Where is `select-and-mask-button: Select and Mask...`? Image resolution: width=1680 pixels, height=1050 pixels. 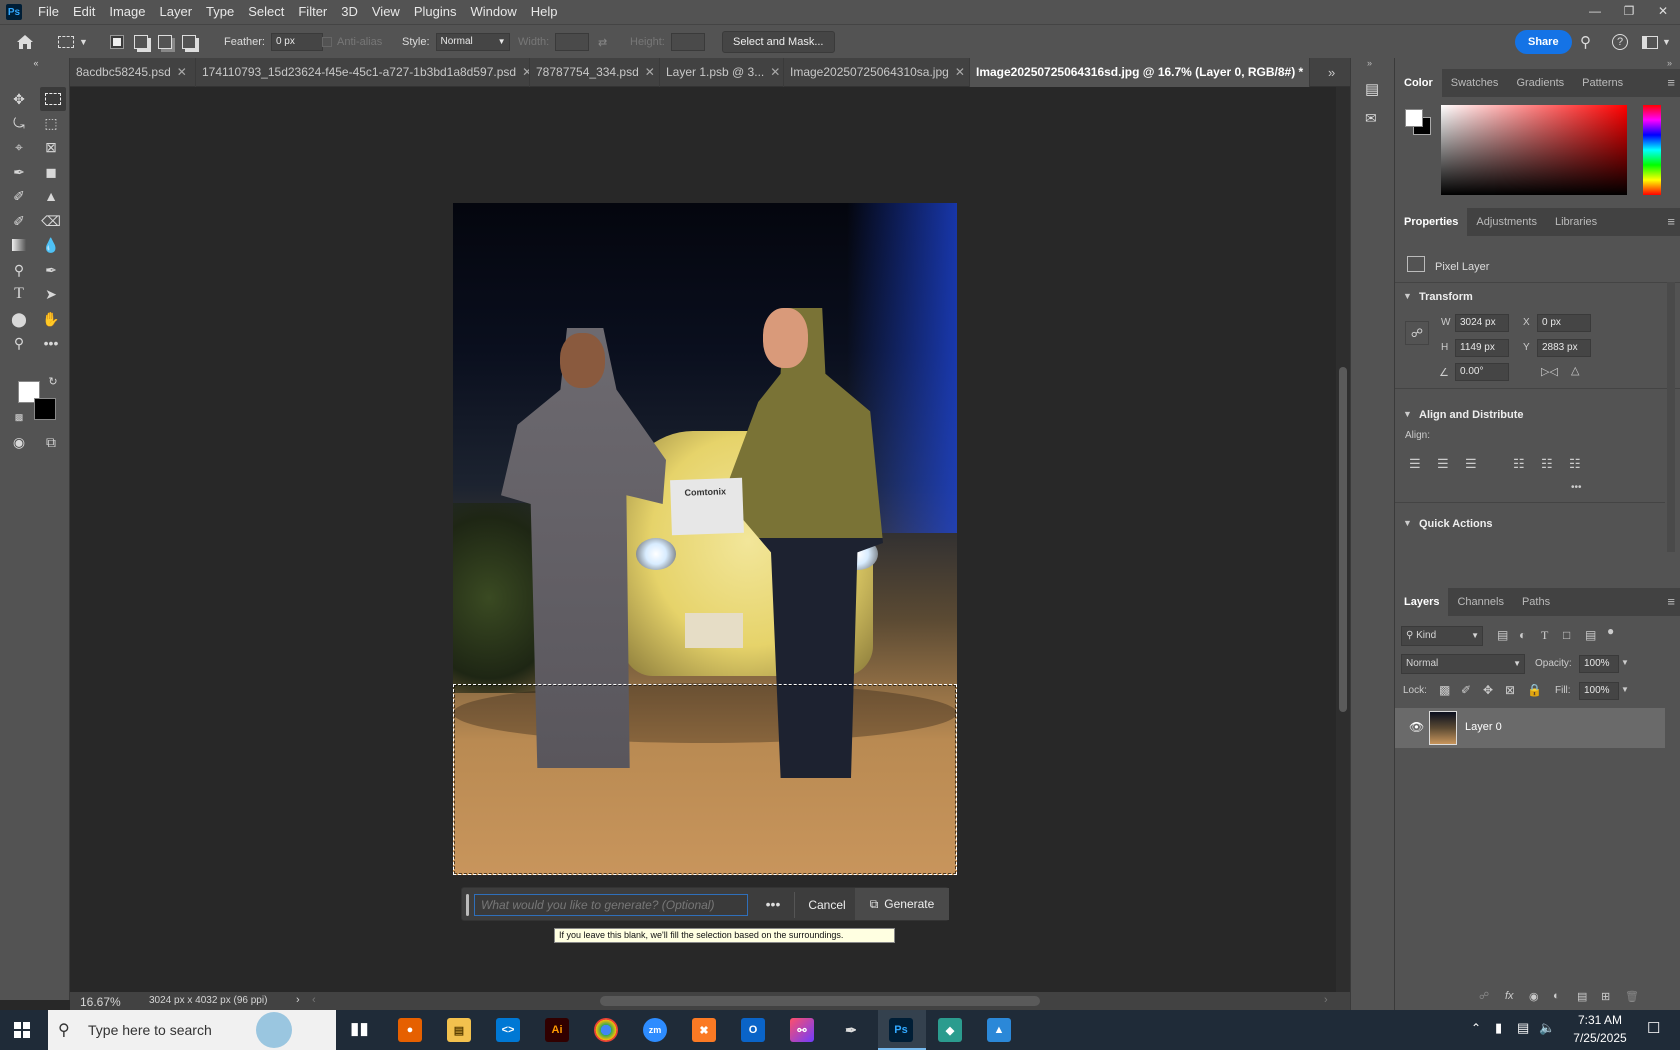 select-and-mask-button: Select and Mask... is located at coordinates (778, 42).